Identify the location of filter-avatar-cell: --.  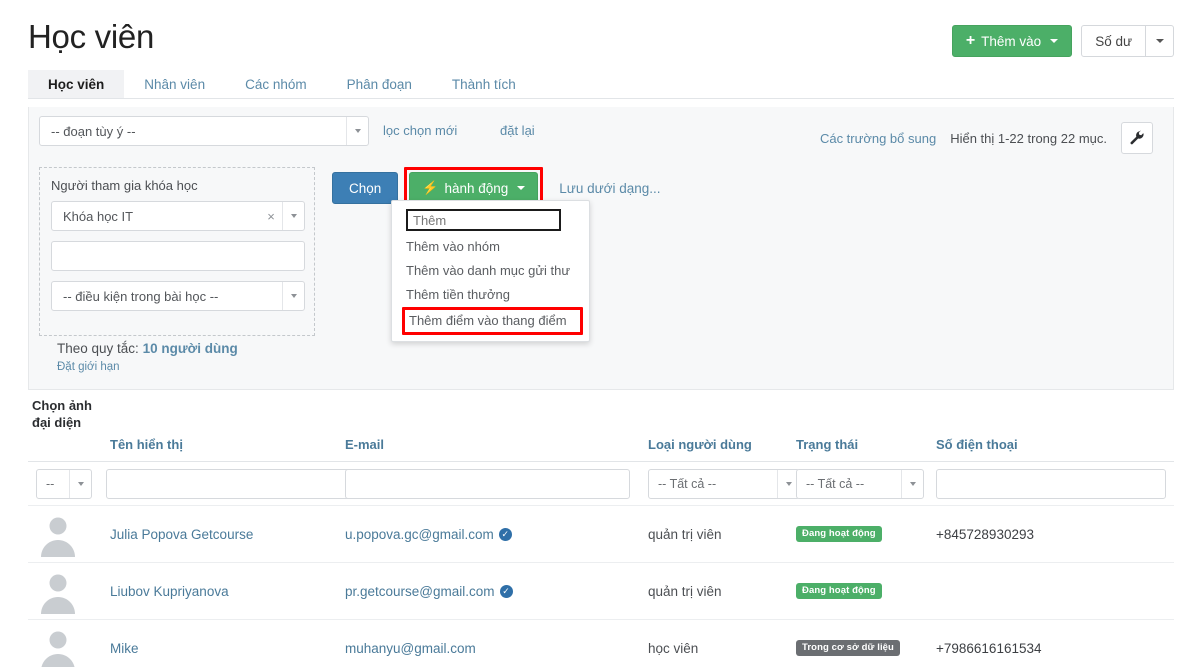
(64, 484).